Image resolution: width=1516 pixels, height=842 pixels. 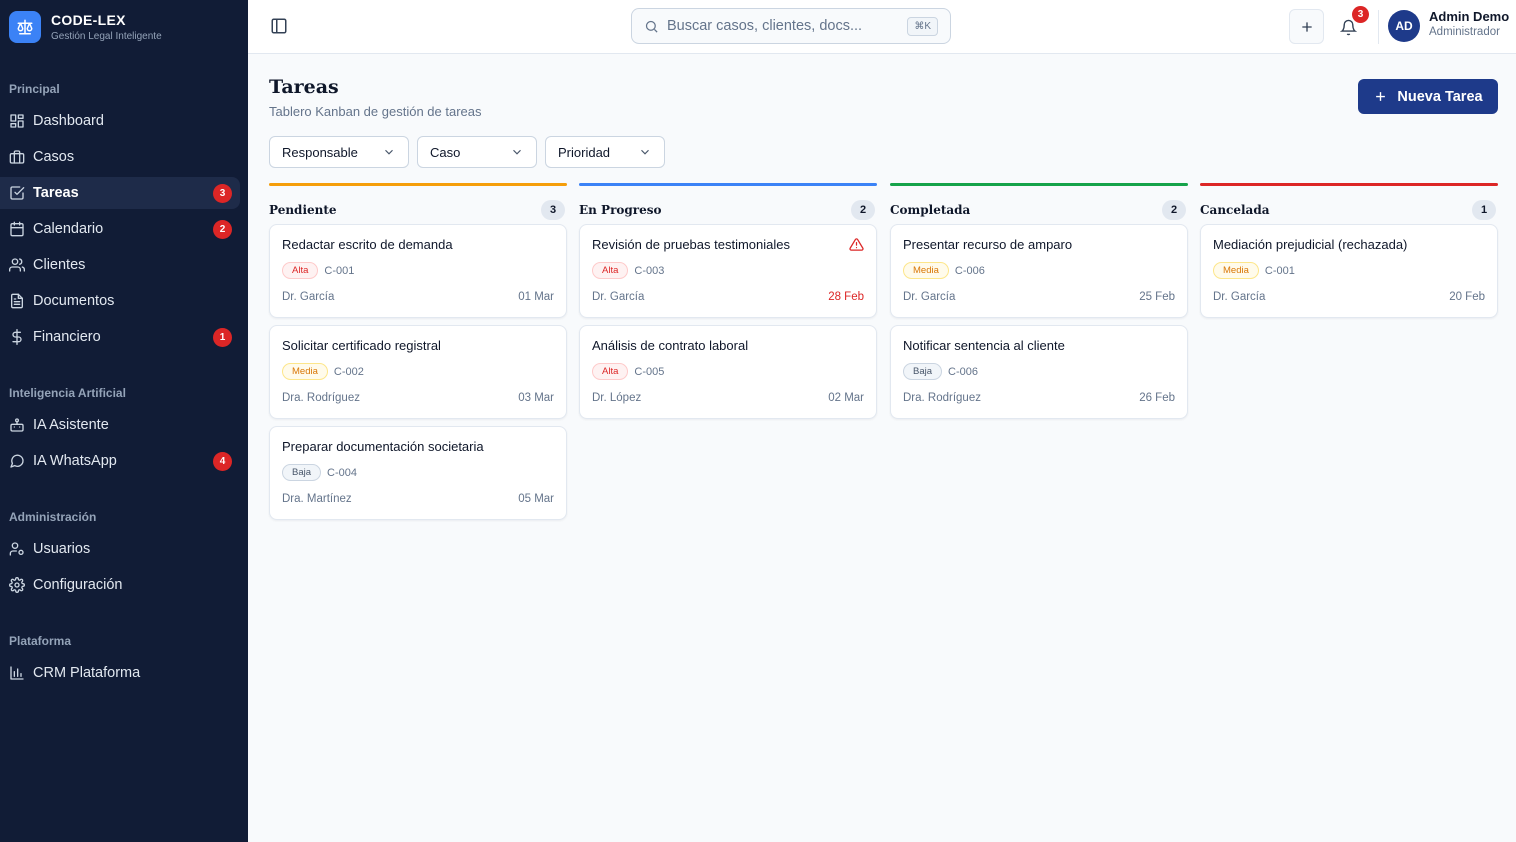 I want to click on warning-icon, so click(x=856, y=244).